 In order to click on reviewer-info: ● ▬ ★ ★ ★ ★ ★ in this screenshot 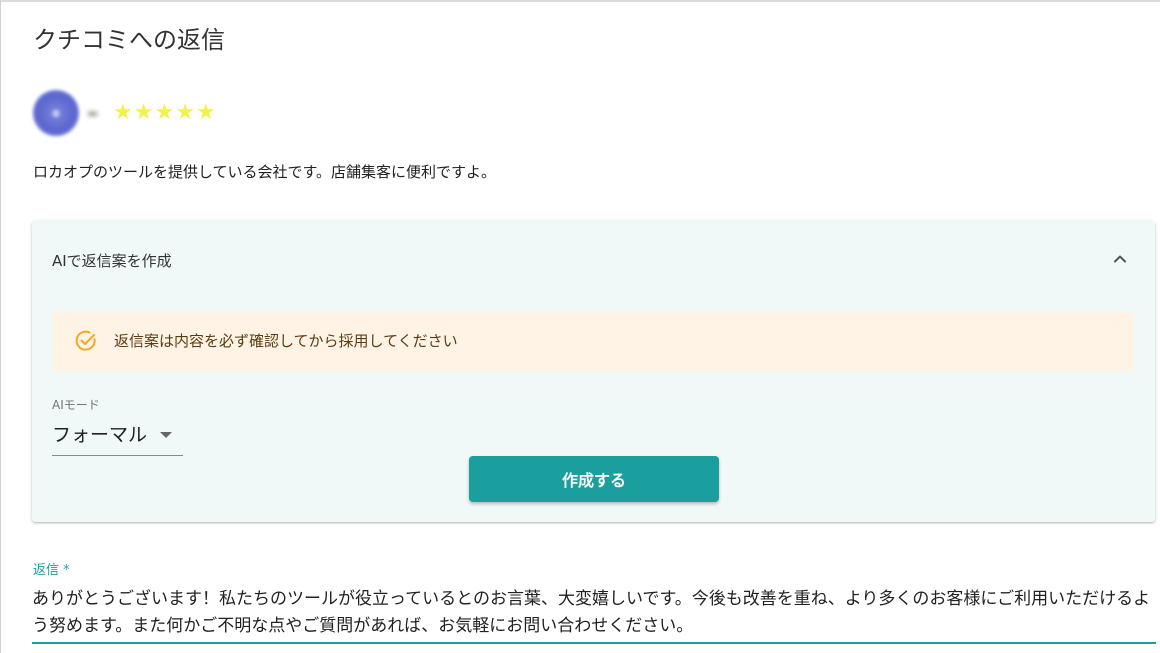, I will do `click(125, 113)`.